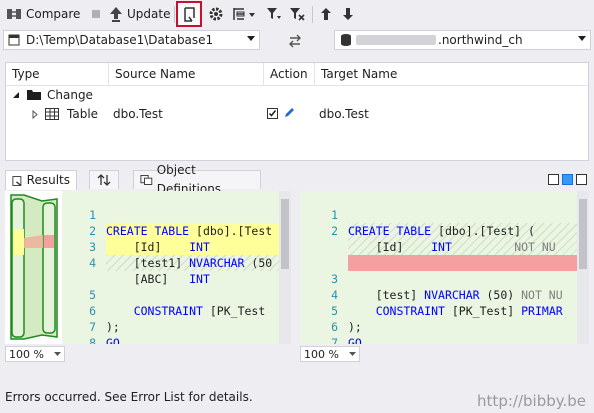 The image size is (594, 413). What do you see at coordinates (163, 294) in the screenshot?
I see `code-line: 5 CONSTRAINT [PK_Test` at bounding box center [163, 294].